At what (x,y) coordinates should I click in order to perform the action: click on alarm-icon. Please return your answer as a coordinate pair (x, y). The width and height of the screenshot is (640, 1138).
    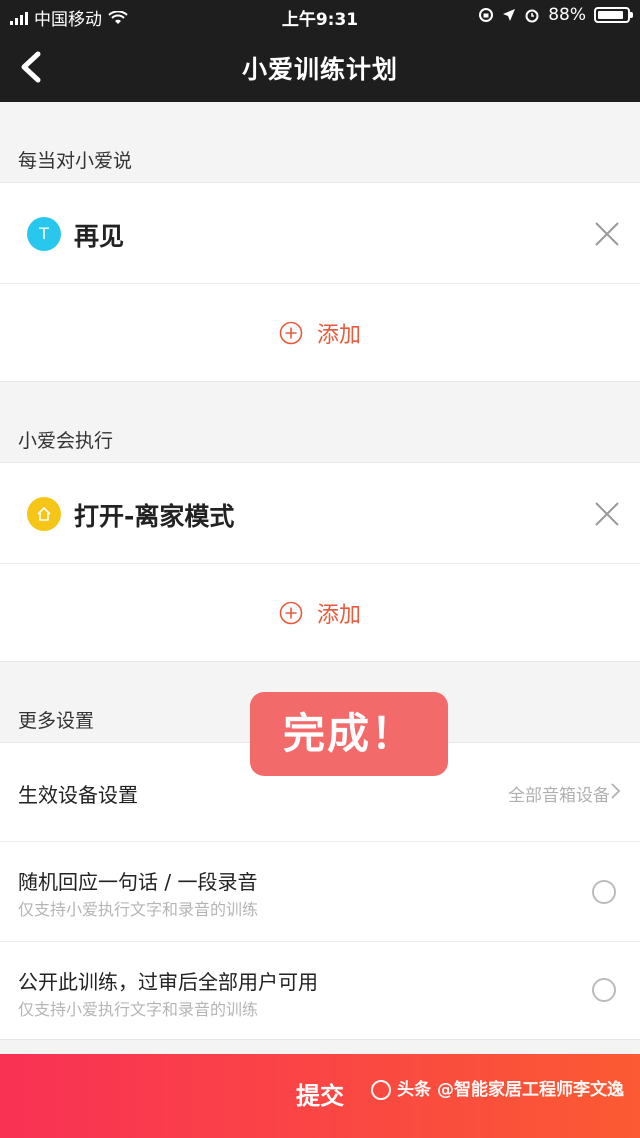
    Looking at the image, I should click on (532, 16).